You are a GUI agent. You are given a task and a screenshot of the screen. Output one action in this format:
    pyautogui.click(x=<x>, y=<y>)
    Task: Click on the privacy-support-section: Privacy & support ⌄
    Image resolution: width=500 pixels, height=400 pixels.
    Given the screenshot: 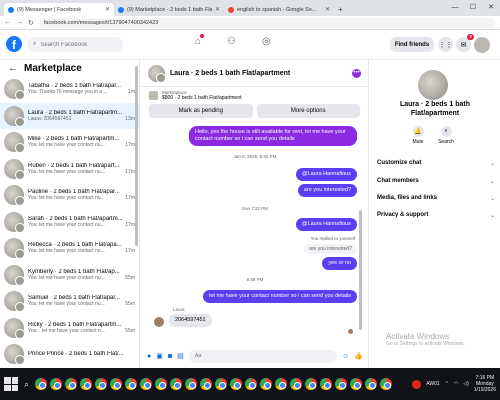 What is the action you would take?
    pyautogui.click(x=436, y=215)
    